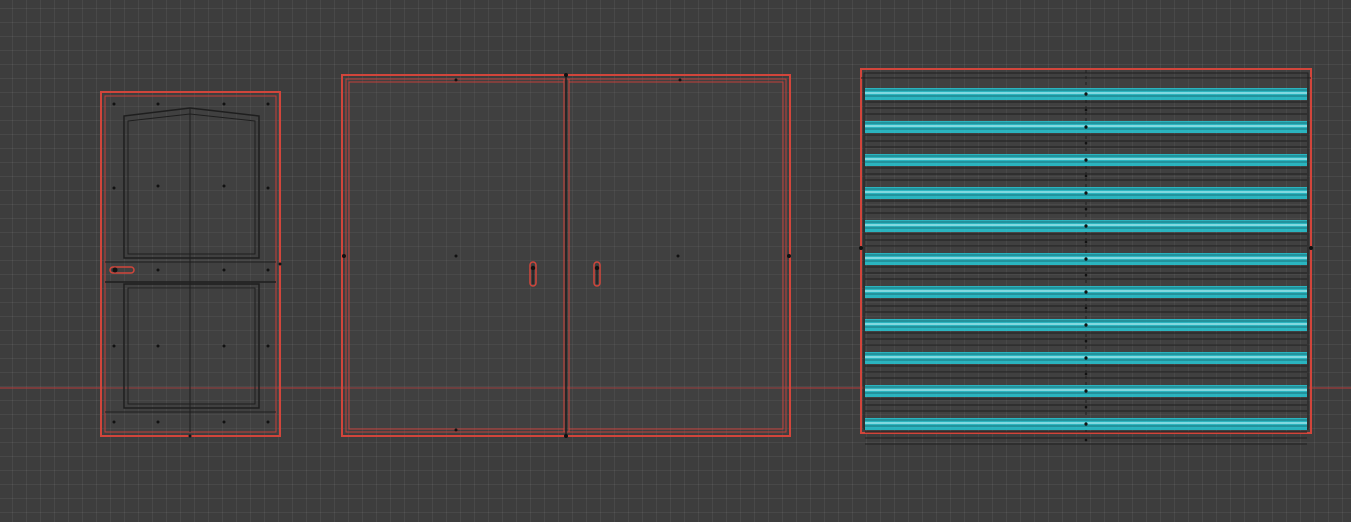 This screenshot has width=1351, height=522. Describe the element at coordinates (115, 270) in the screenshot. I see `door-handle-knob` at that location.